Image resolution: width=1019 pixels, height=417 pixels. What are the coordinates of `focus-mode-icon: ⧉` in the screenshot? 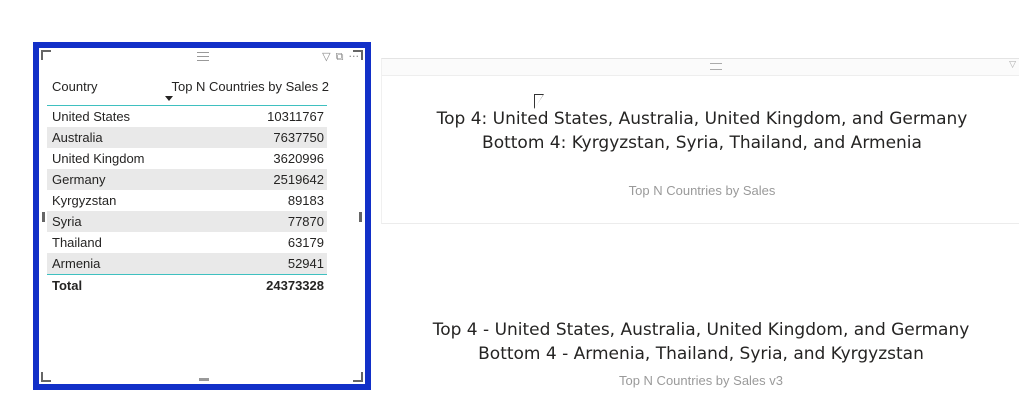 It's located at (340, 57).